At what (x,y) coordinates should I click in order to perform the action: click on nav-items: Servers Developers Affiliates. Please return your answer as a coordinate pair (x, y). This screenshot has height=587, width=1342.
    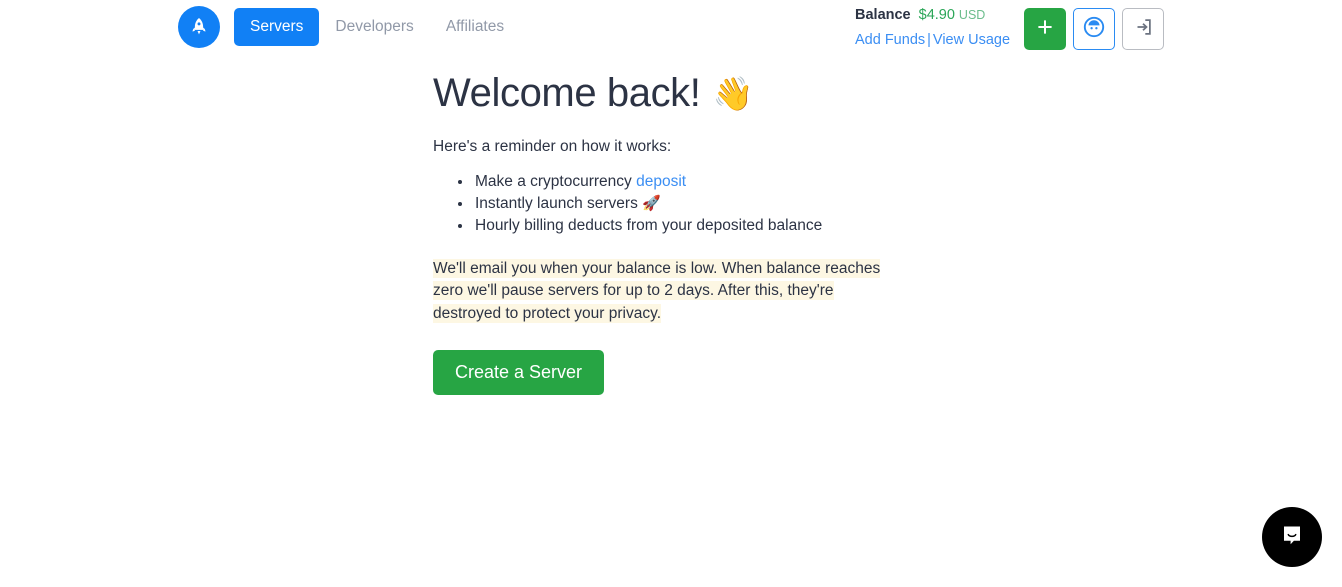
    Looking at the image, I should click on (377, 27).